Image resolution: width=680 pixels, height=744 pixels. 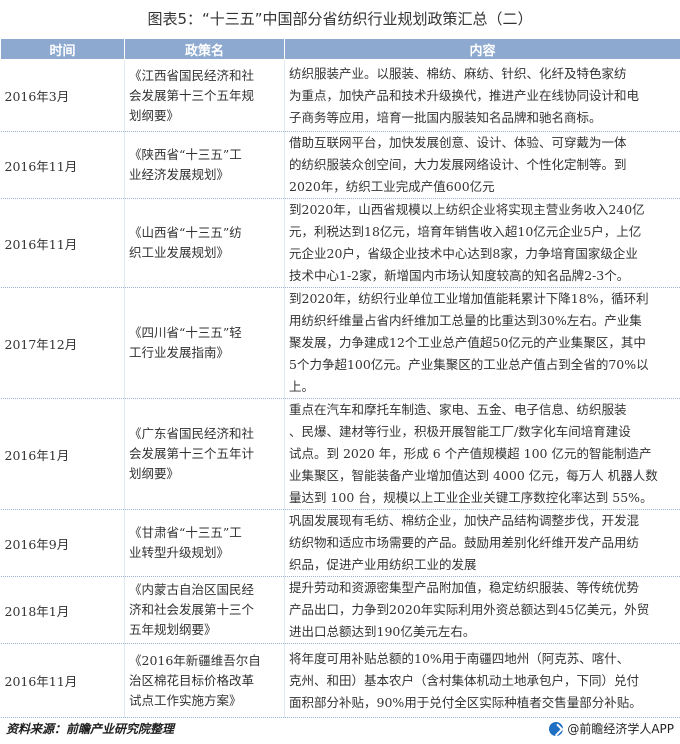 I want to click on content-line: 到2020年，山西省规模以上纺织企业将实现主营业务收入240亿, so click(x=467, y=209).